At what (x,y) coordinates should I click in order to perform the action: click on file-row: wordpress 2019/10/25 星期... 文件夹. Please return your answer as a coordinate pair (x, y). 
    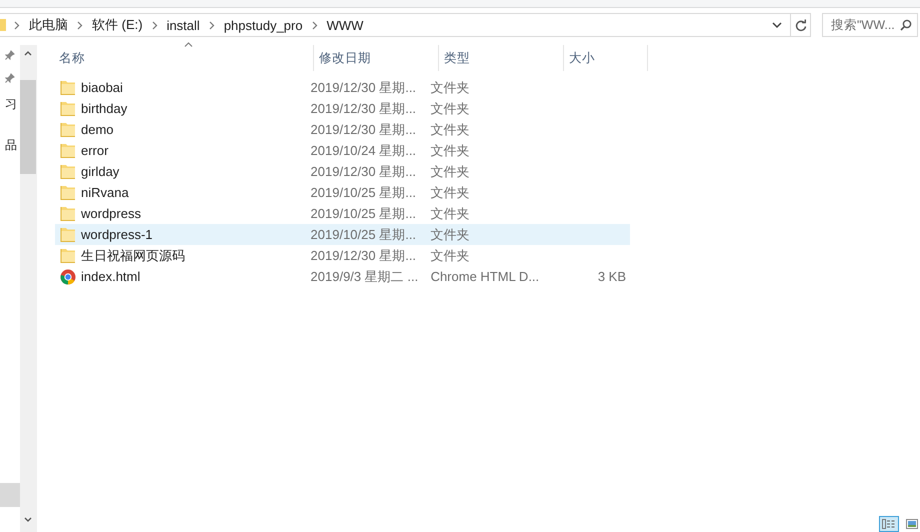
    Looking at the image, I should click on (342, 213).